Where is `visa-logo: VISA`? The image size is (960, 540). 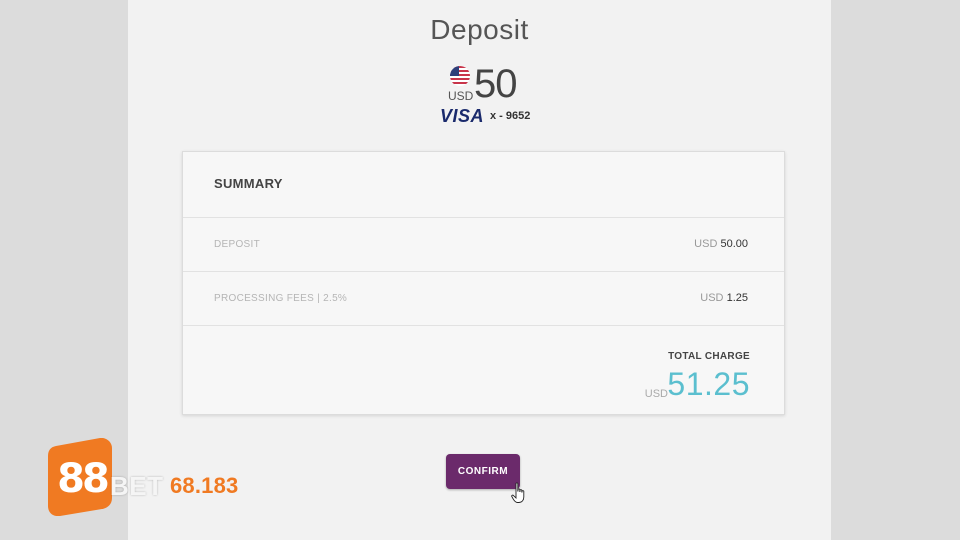
visa-logo: VISA is located at coordinates (462, 116).